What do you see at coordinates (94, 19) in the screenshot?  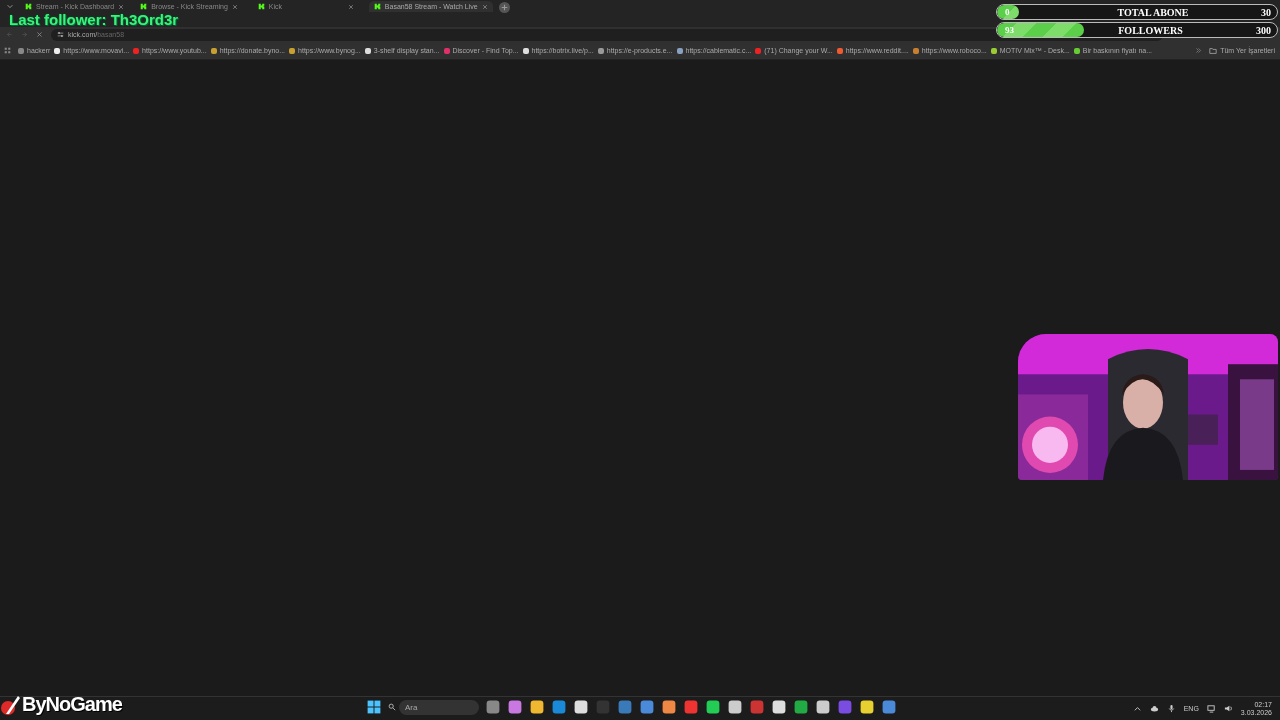 I see `last-follower-text: Last follower: Th3Ord3r` at bounding box center [94, 19].